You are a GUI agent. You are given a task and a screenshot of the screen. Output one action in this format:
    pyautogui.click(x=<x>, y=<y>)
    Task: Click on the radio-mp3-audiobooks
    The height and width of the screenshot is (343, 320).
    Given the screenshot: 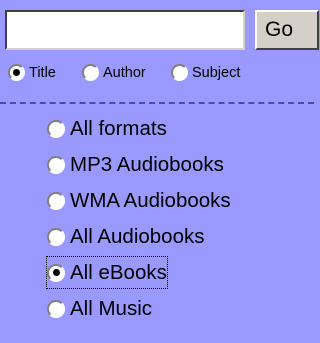 What is the action you would take?
    pyautogui.click(x=56, y=164)
    